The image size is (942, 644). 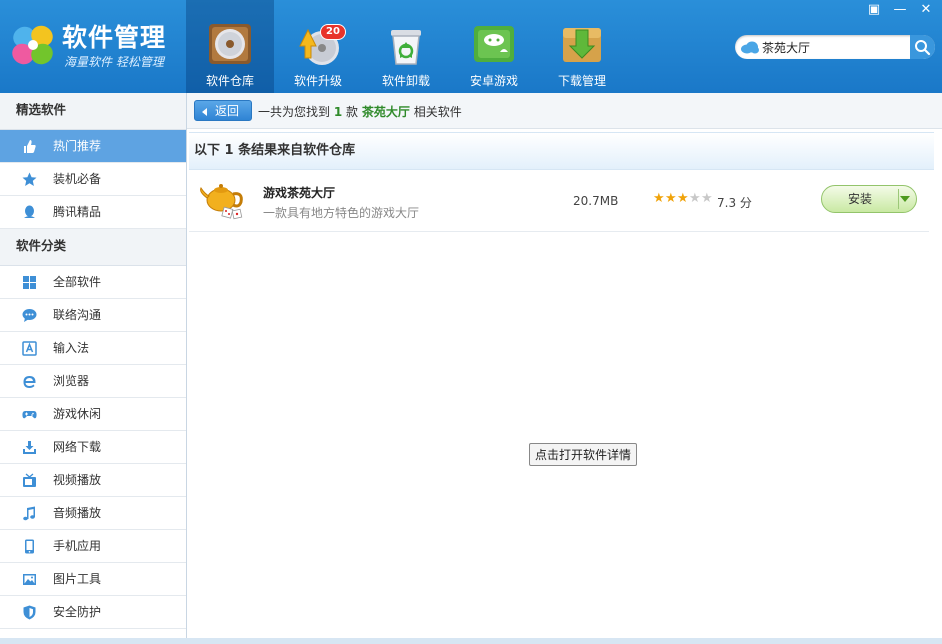 I want to click on sidebar-item-label: 装机必备, so click(x=77, y=179).